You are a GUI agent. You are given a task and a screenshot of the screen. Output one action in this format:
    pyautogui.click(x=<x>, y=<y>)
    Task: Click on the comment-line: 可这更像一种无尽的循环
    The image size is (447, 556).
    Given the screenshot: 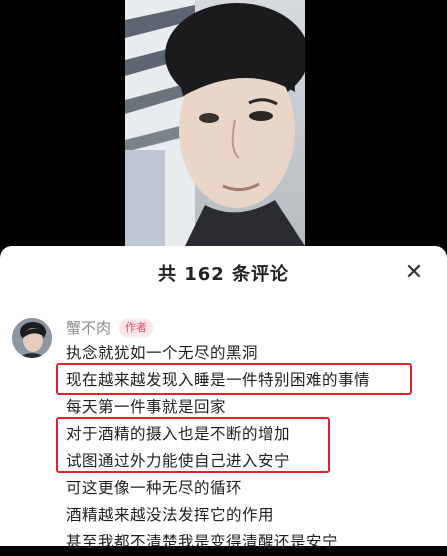 What is the action you would take?
    pyautogui.click(x=154, y=488)
    